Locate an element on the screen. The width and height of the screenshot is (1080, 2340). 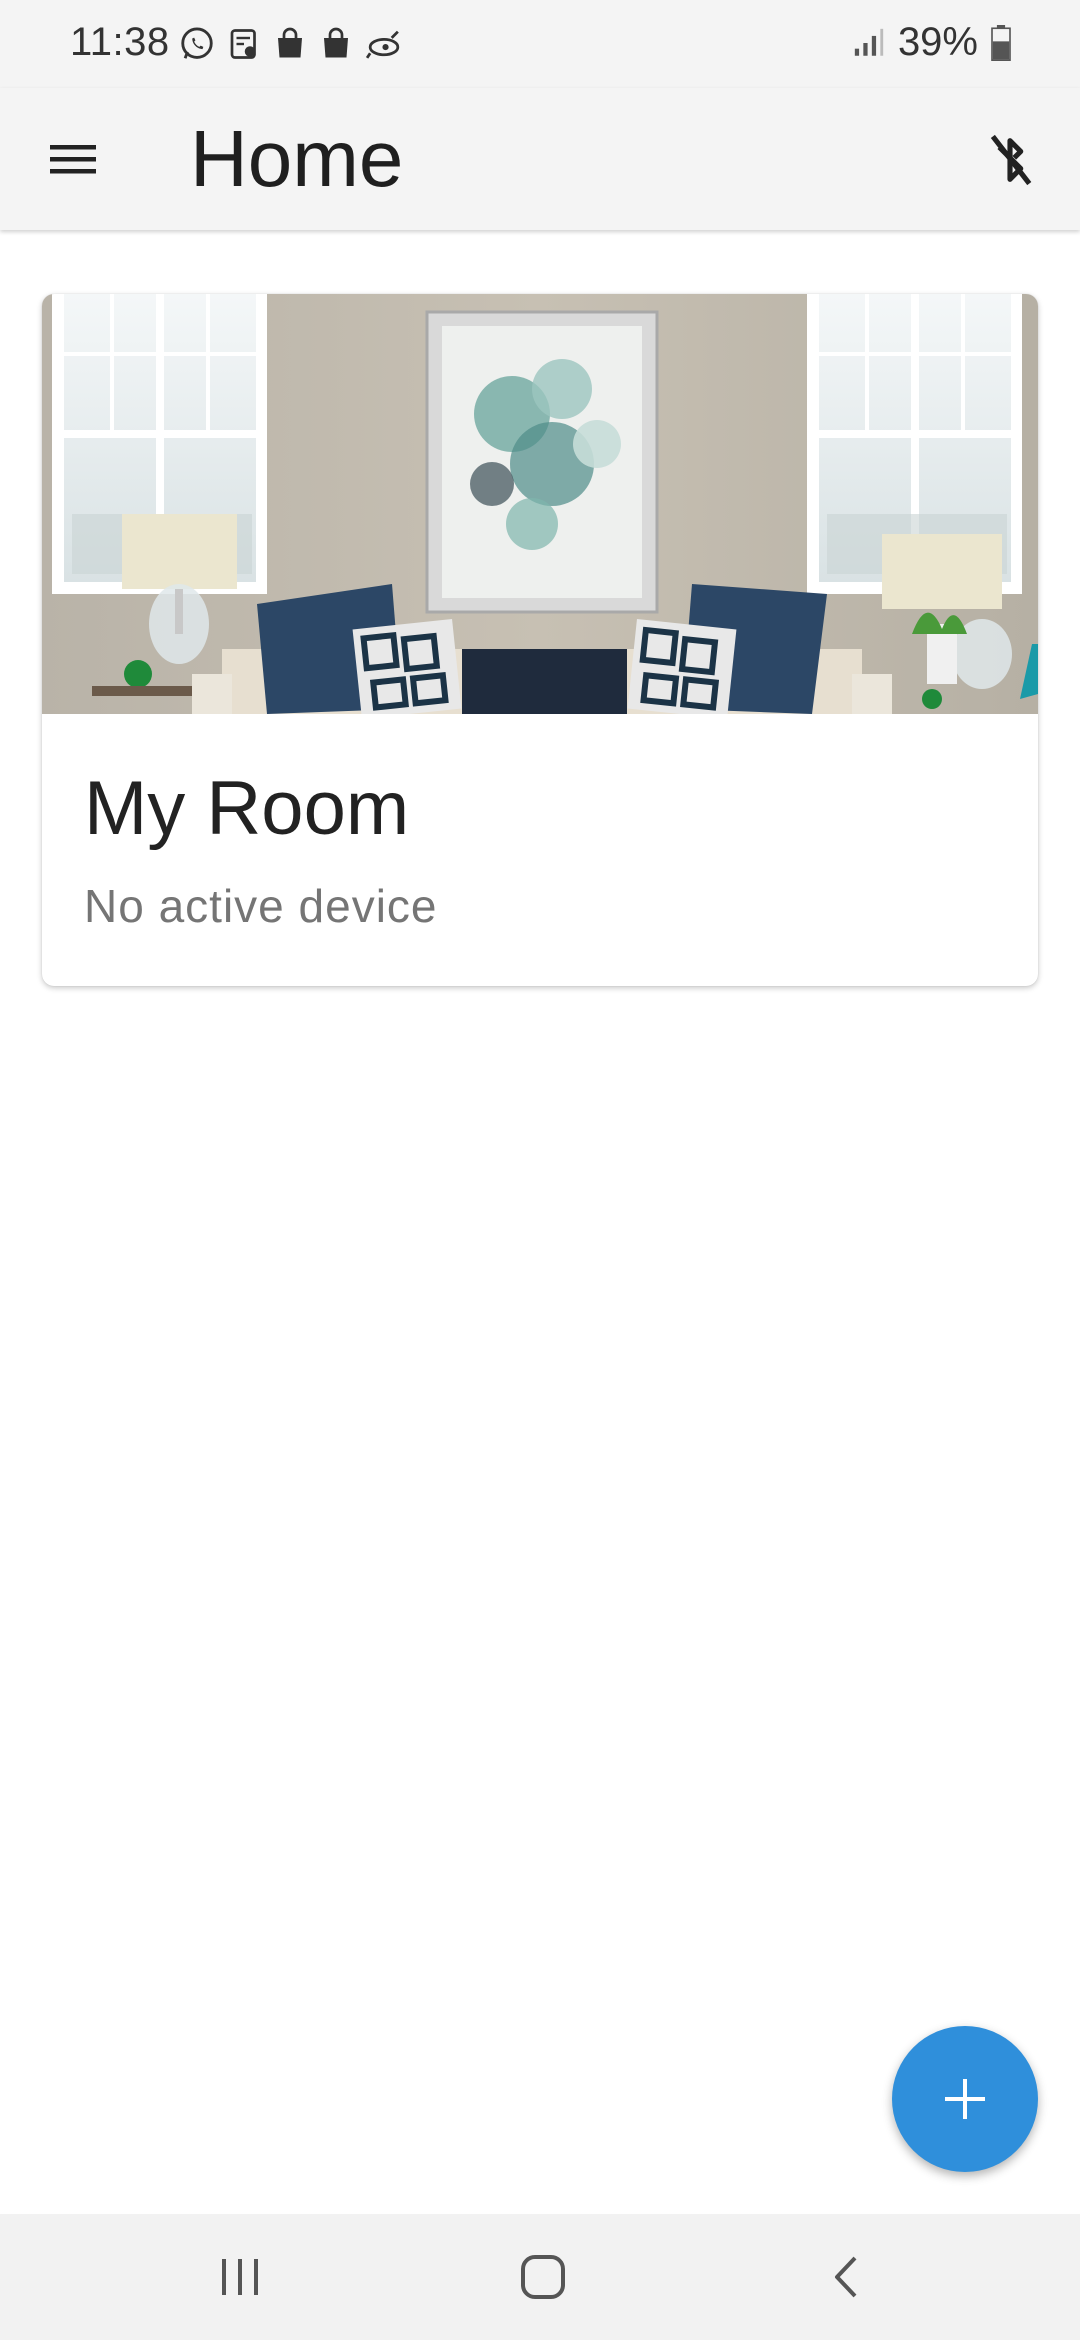
hamburger-menu-icon is located at coordinates (73, 159).